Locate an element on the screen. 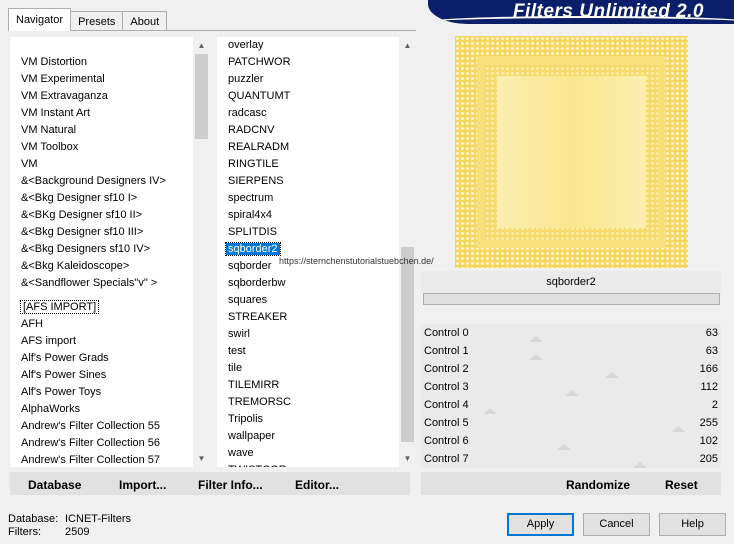  database-button-label: Database is located at coordinates (55, 485).